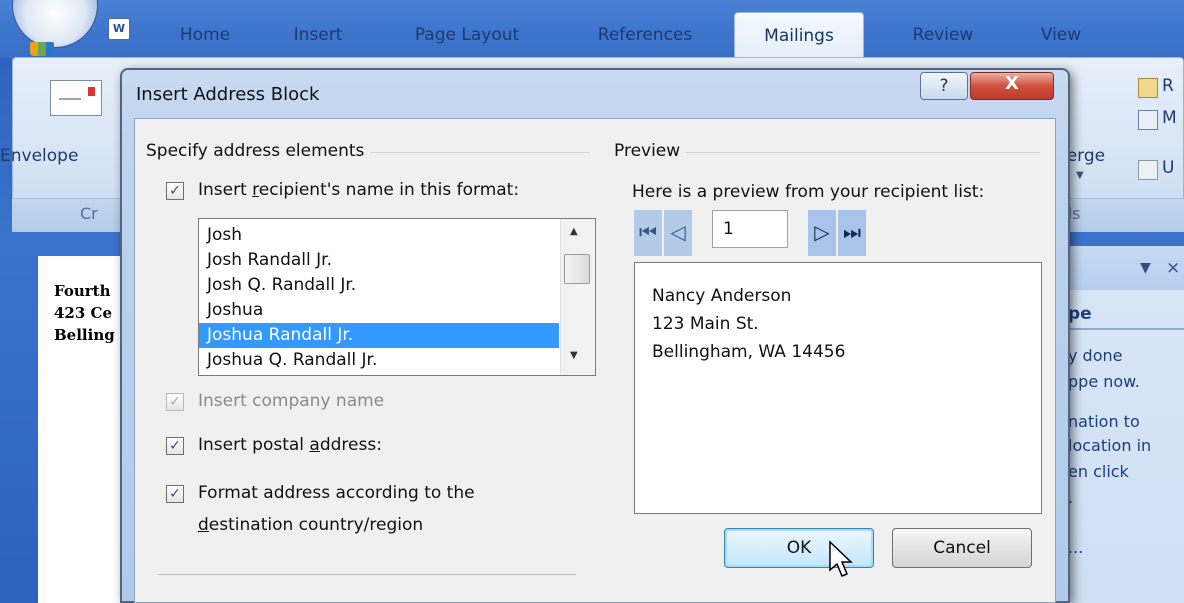  What do you see at coordinates (799, 35) in the screenshot?
I see `tab-mailings: Mailings` at bounding box center [799, 35].